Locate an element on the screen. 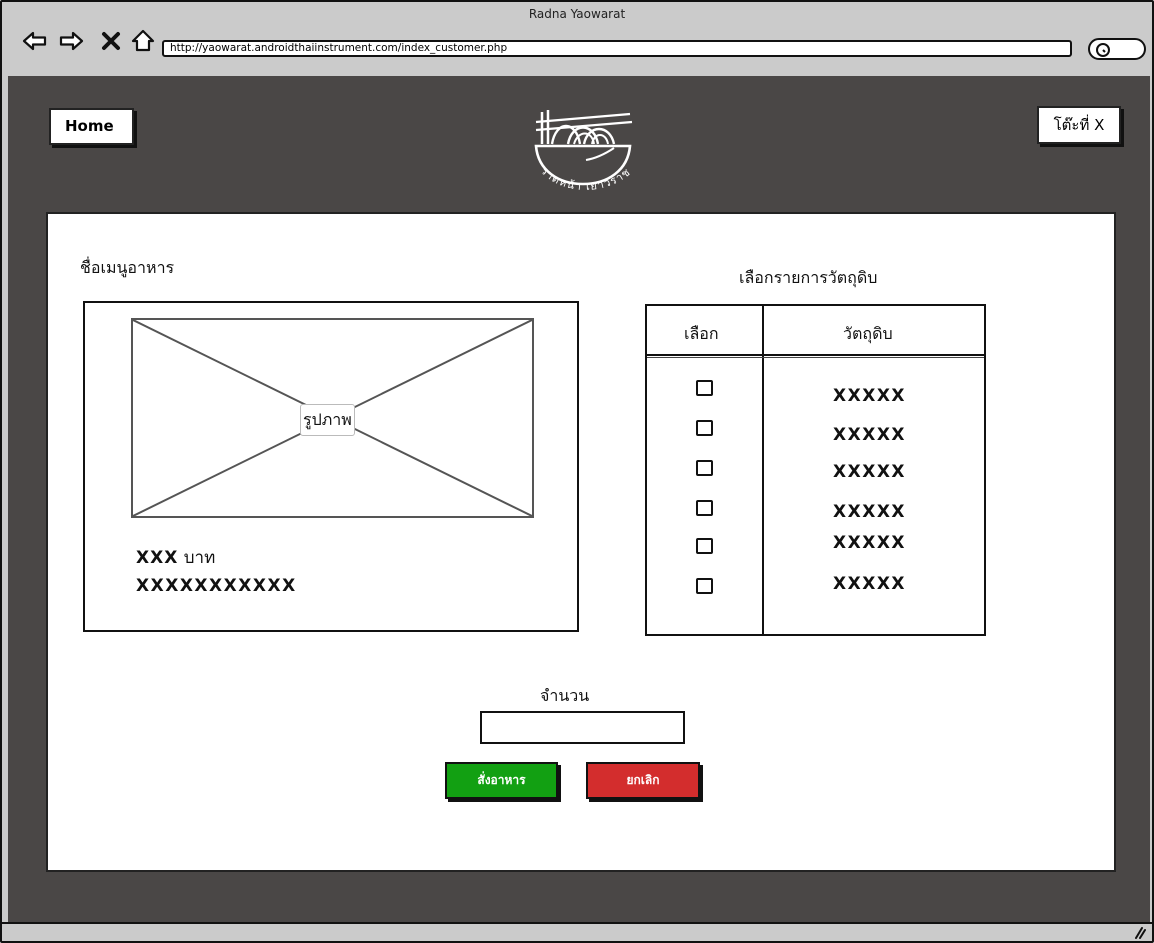 The image size is (1154, 943). window-title: Radna Yaowarat is located at coordinates (577, 14).